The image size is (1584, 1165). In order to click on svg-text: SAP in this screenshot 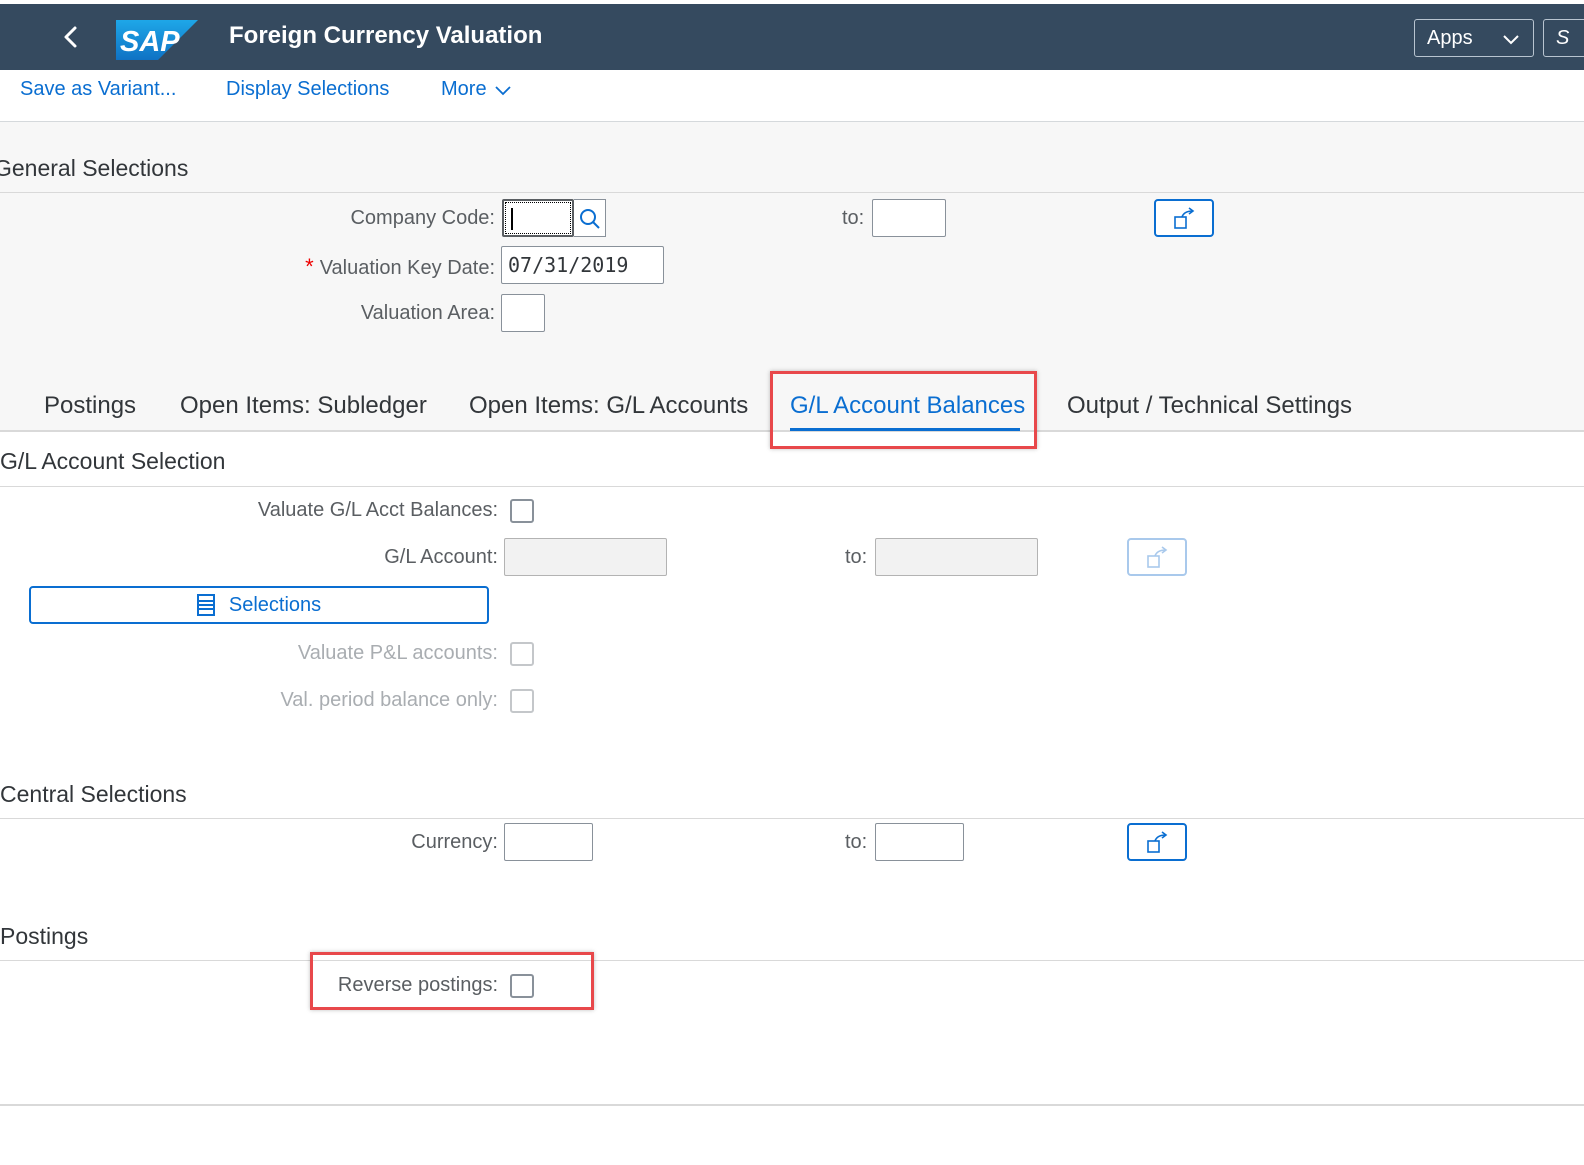, I will do `click(150, 42)`.